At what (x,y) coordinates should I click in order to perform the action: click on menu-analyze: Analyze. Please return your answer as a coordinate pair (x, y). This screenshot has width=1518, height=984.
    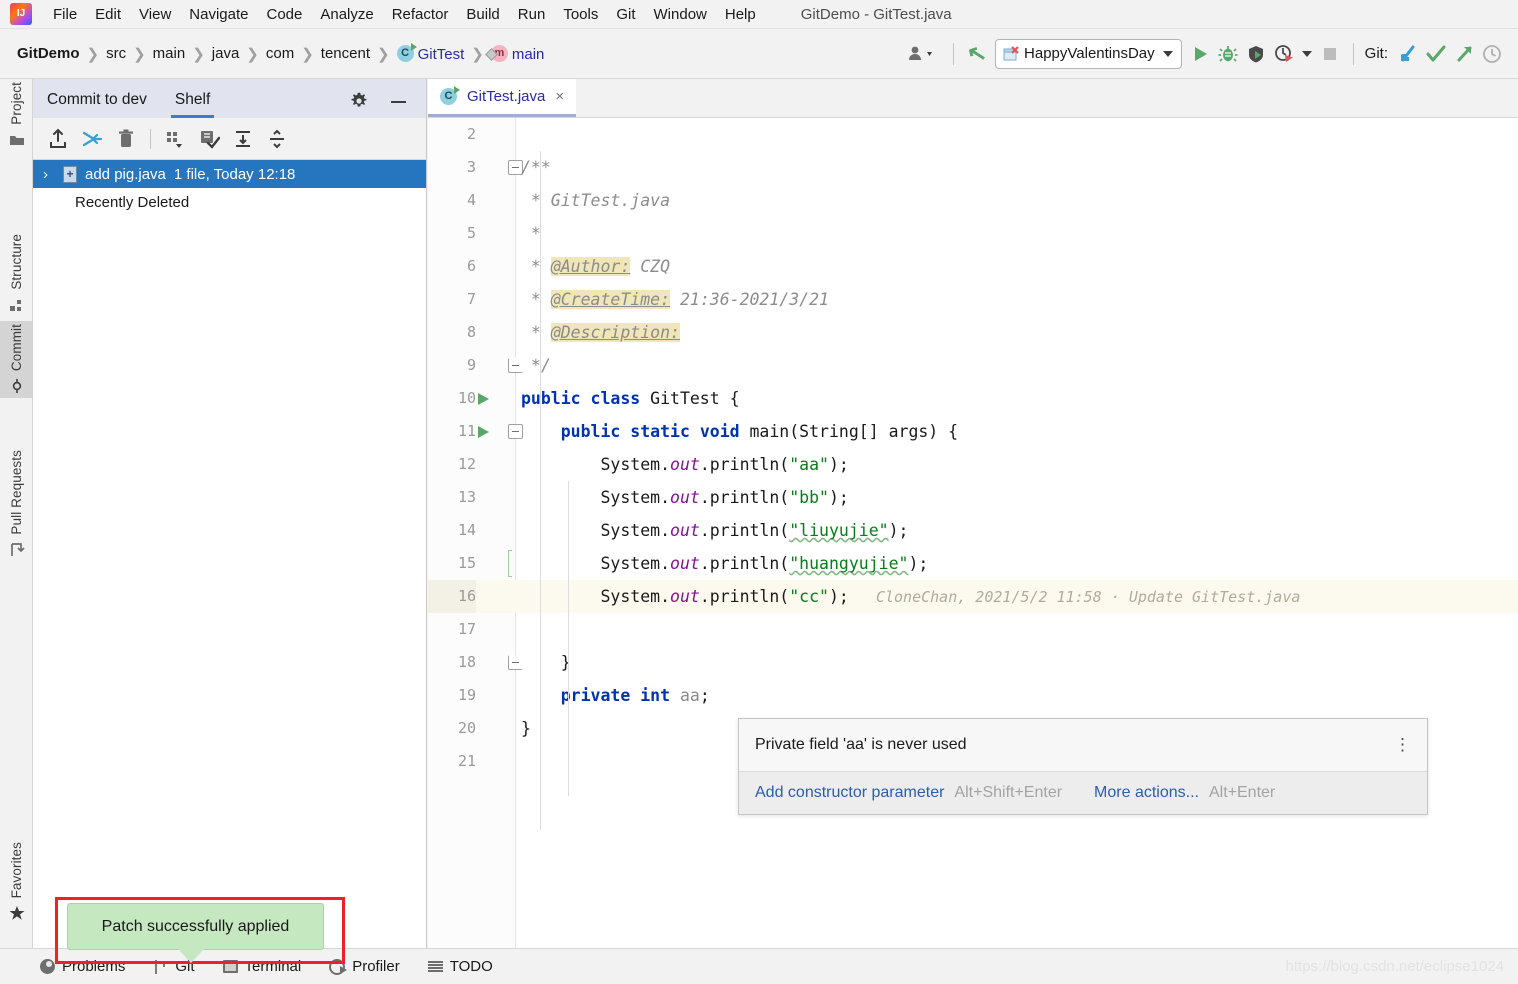
    Looking at the image, I should click on (346, 14).